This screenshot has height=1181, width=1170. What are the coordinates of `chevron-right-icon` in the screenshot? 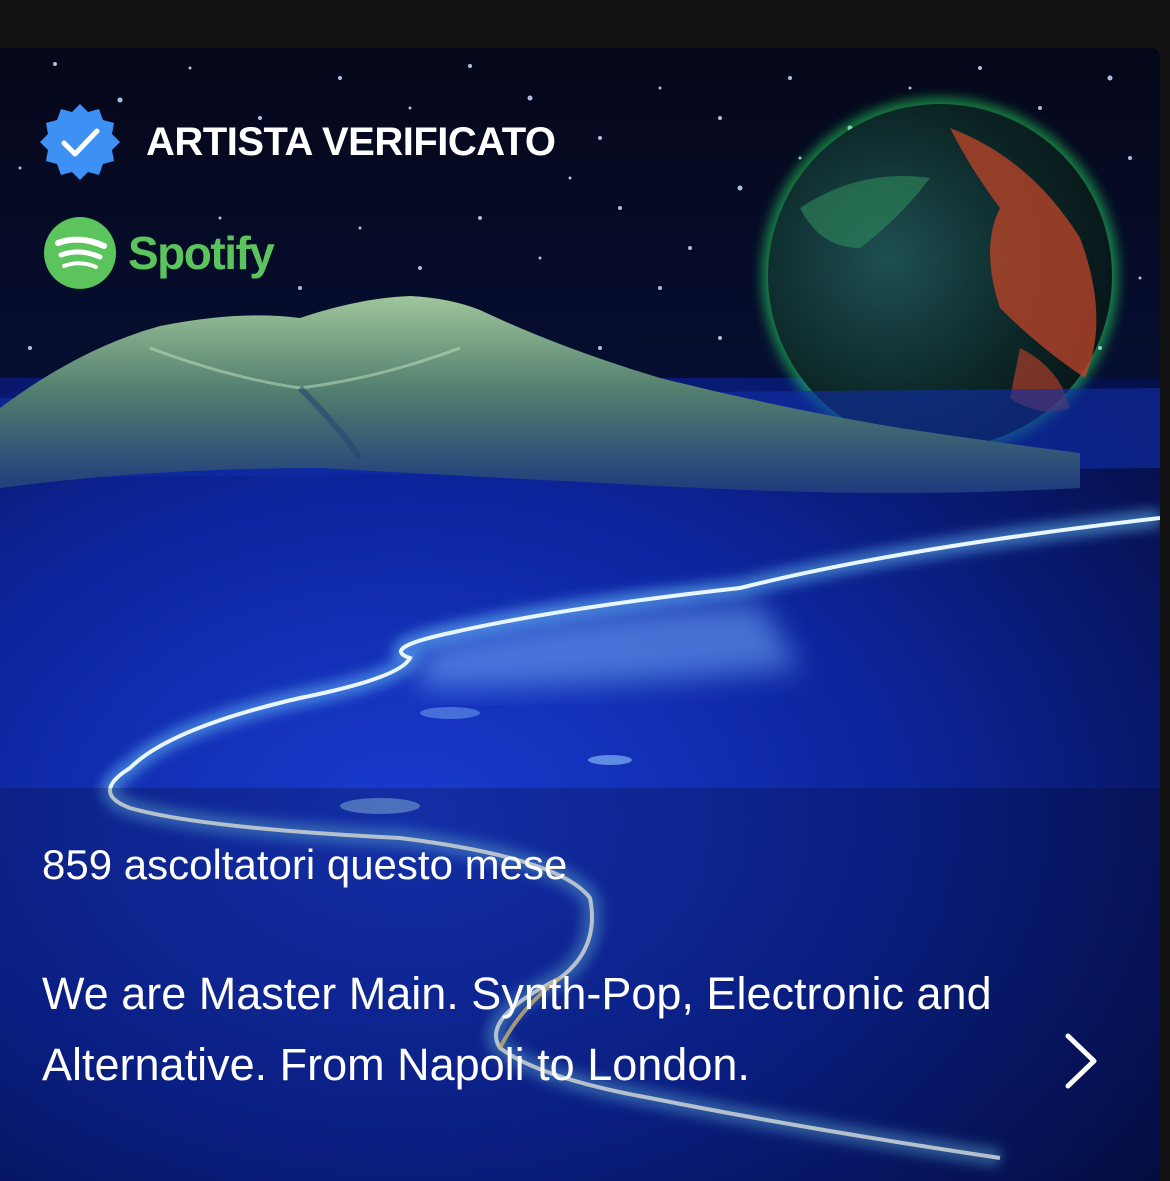 It's located at (1081, 1061).